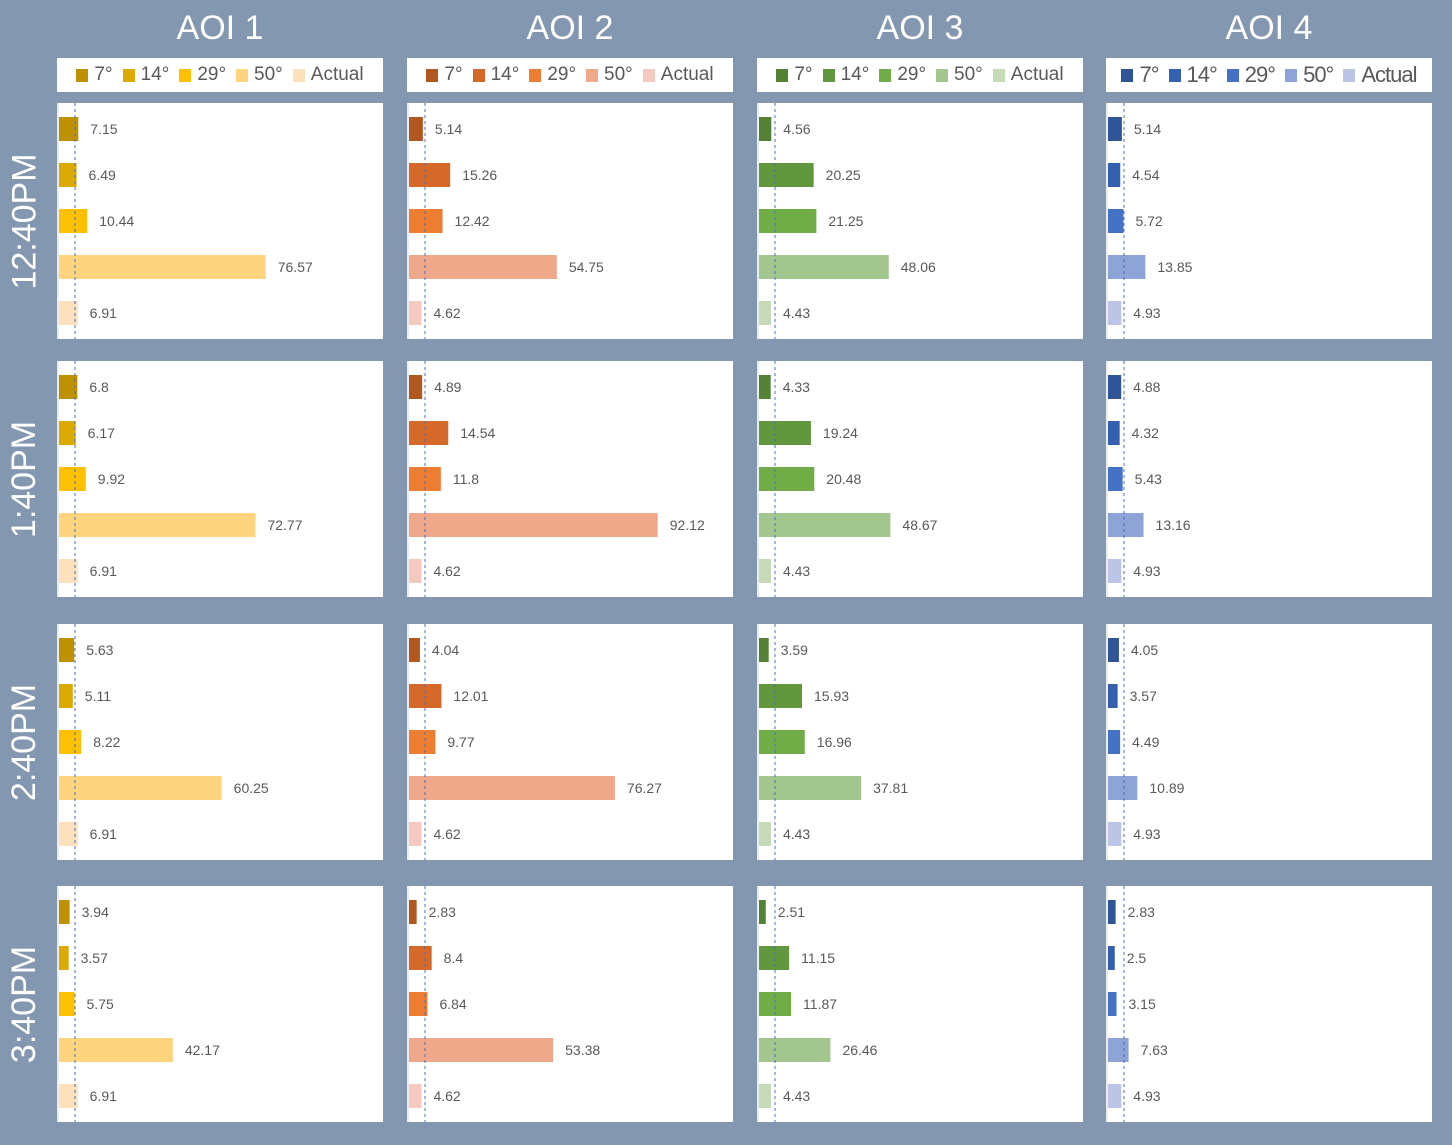 The width and height of the screenshot is (1452, 1145). What do you see at coordinates (794, 650) in the screenshot?
I see `data-label: 3.59` at bounding box center [794, 650].